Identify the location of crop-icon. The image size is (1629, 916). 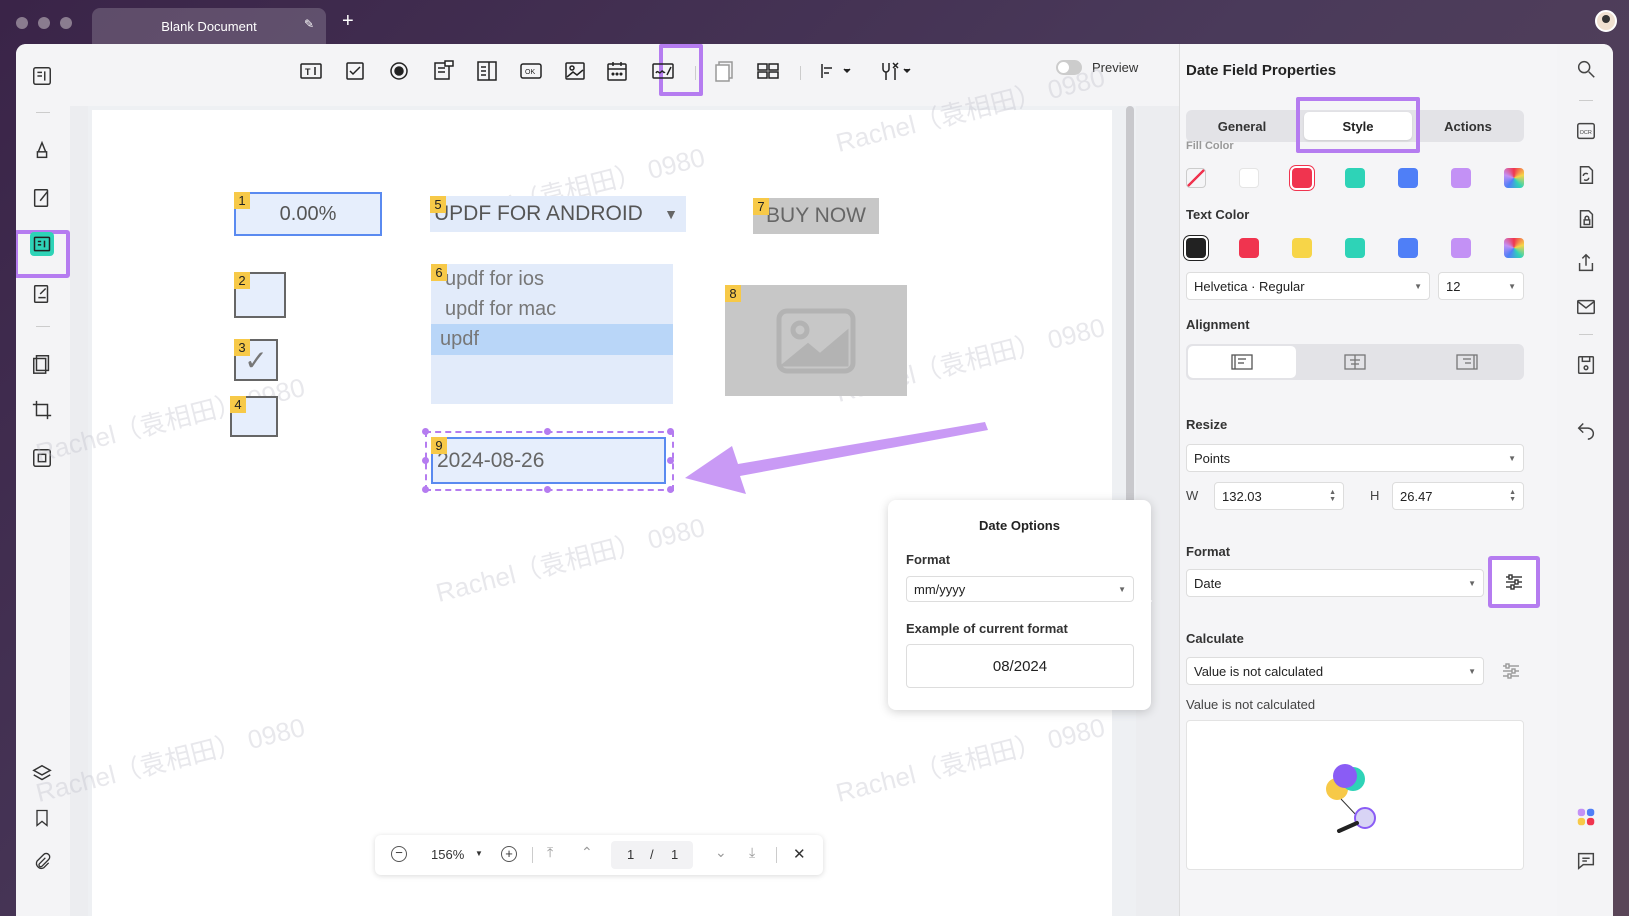
(42, 410).